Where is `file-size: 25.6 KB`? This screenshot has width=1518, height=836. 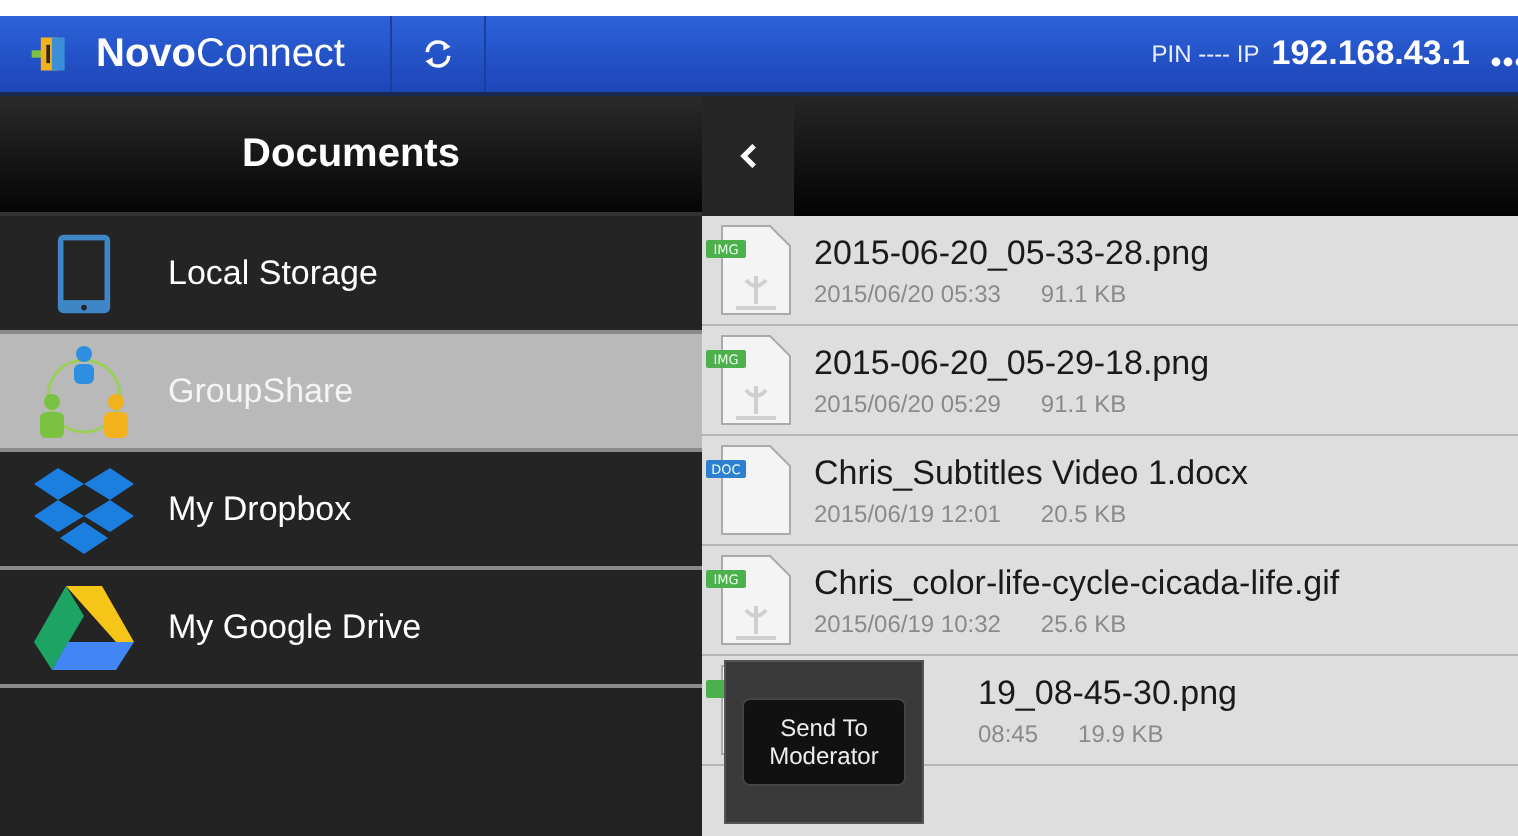
file-size: 25.6 KB is located at coordinates (1083, 623).